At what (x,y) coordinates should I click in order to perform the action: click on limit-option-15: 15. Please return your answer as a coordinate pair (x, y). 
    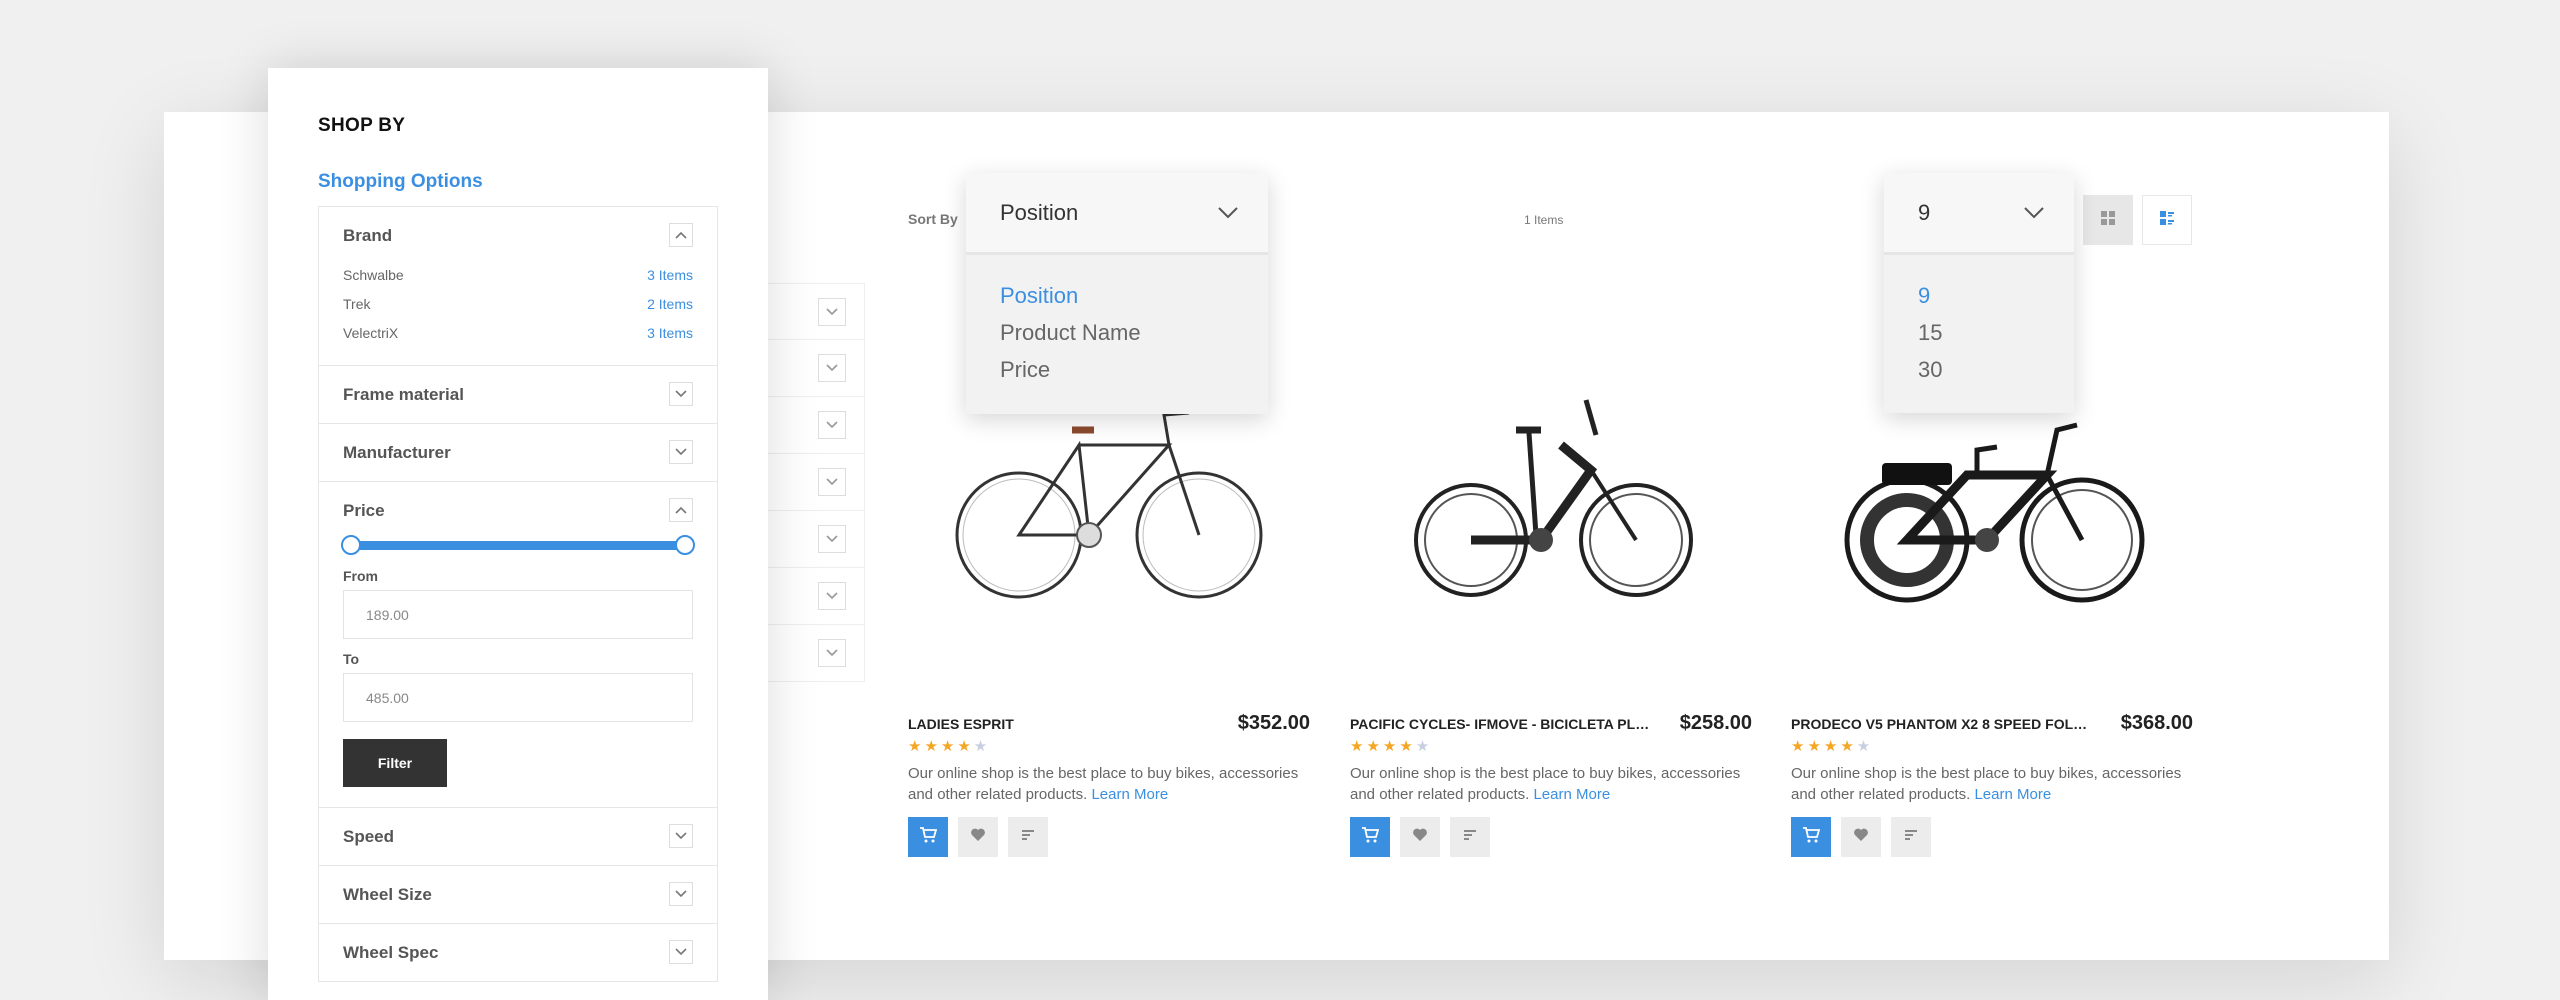
    Looking at the image, I should click on (1979, 332).